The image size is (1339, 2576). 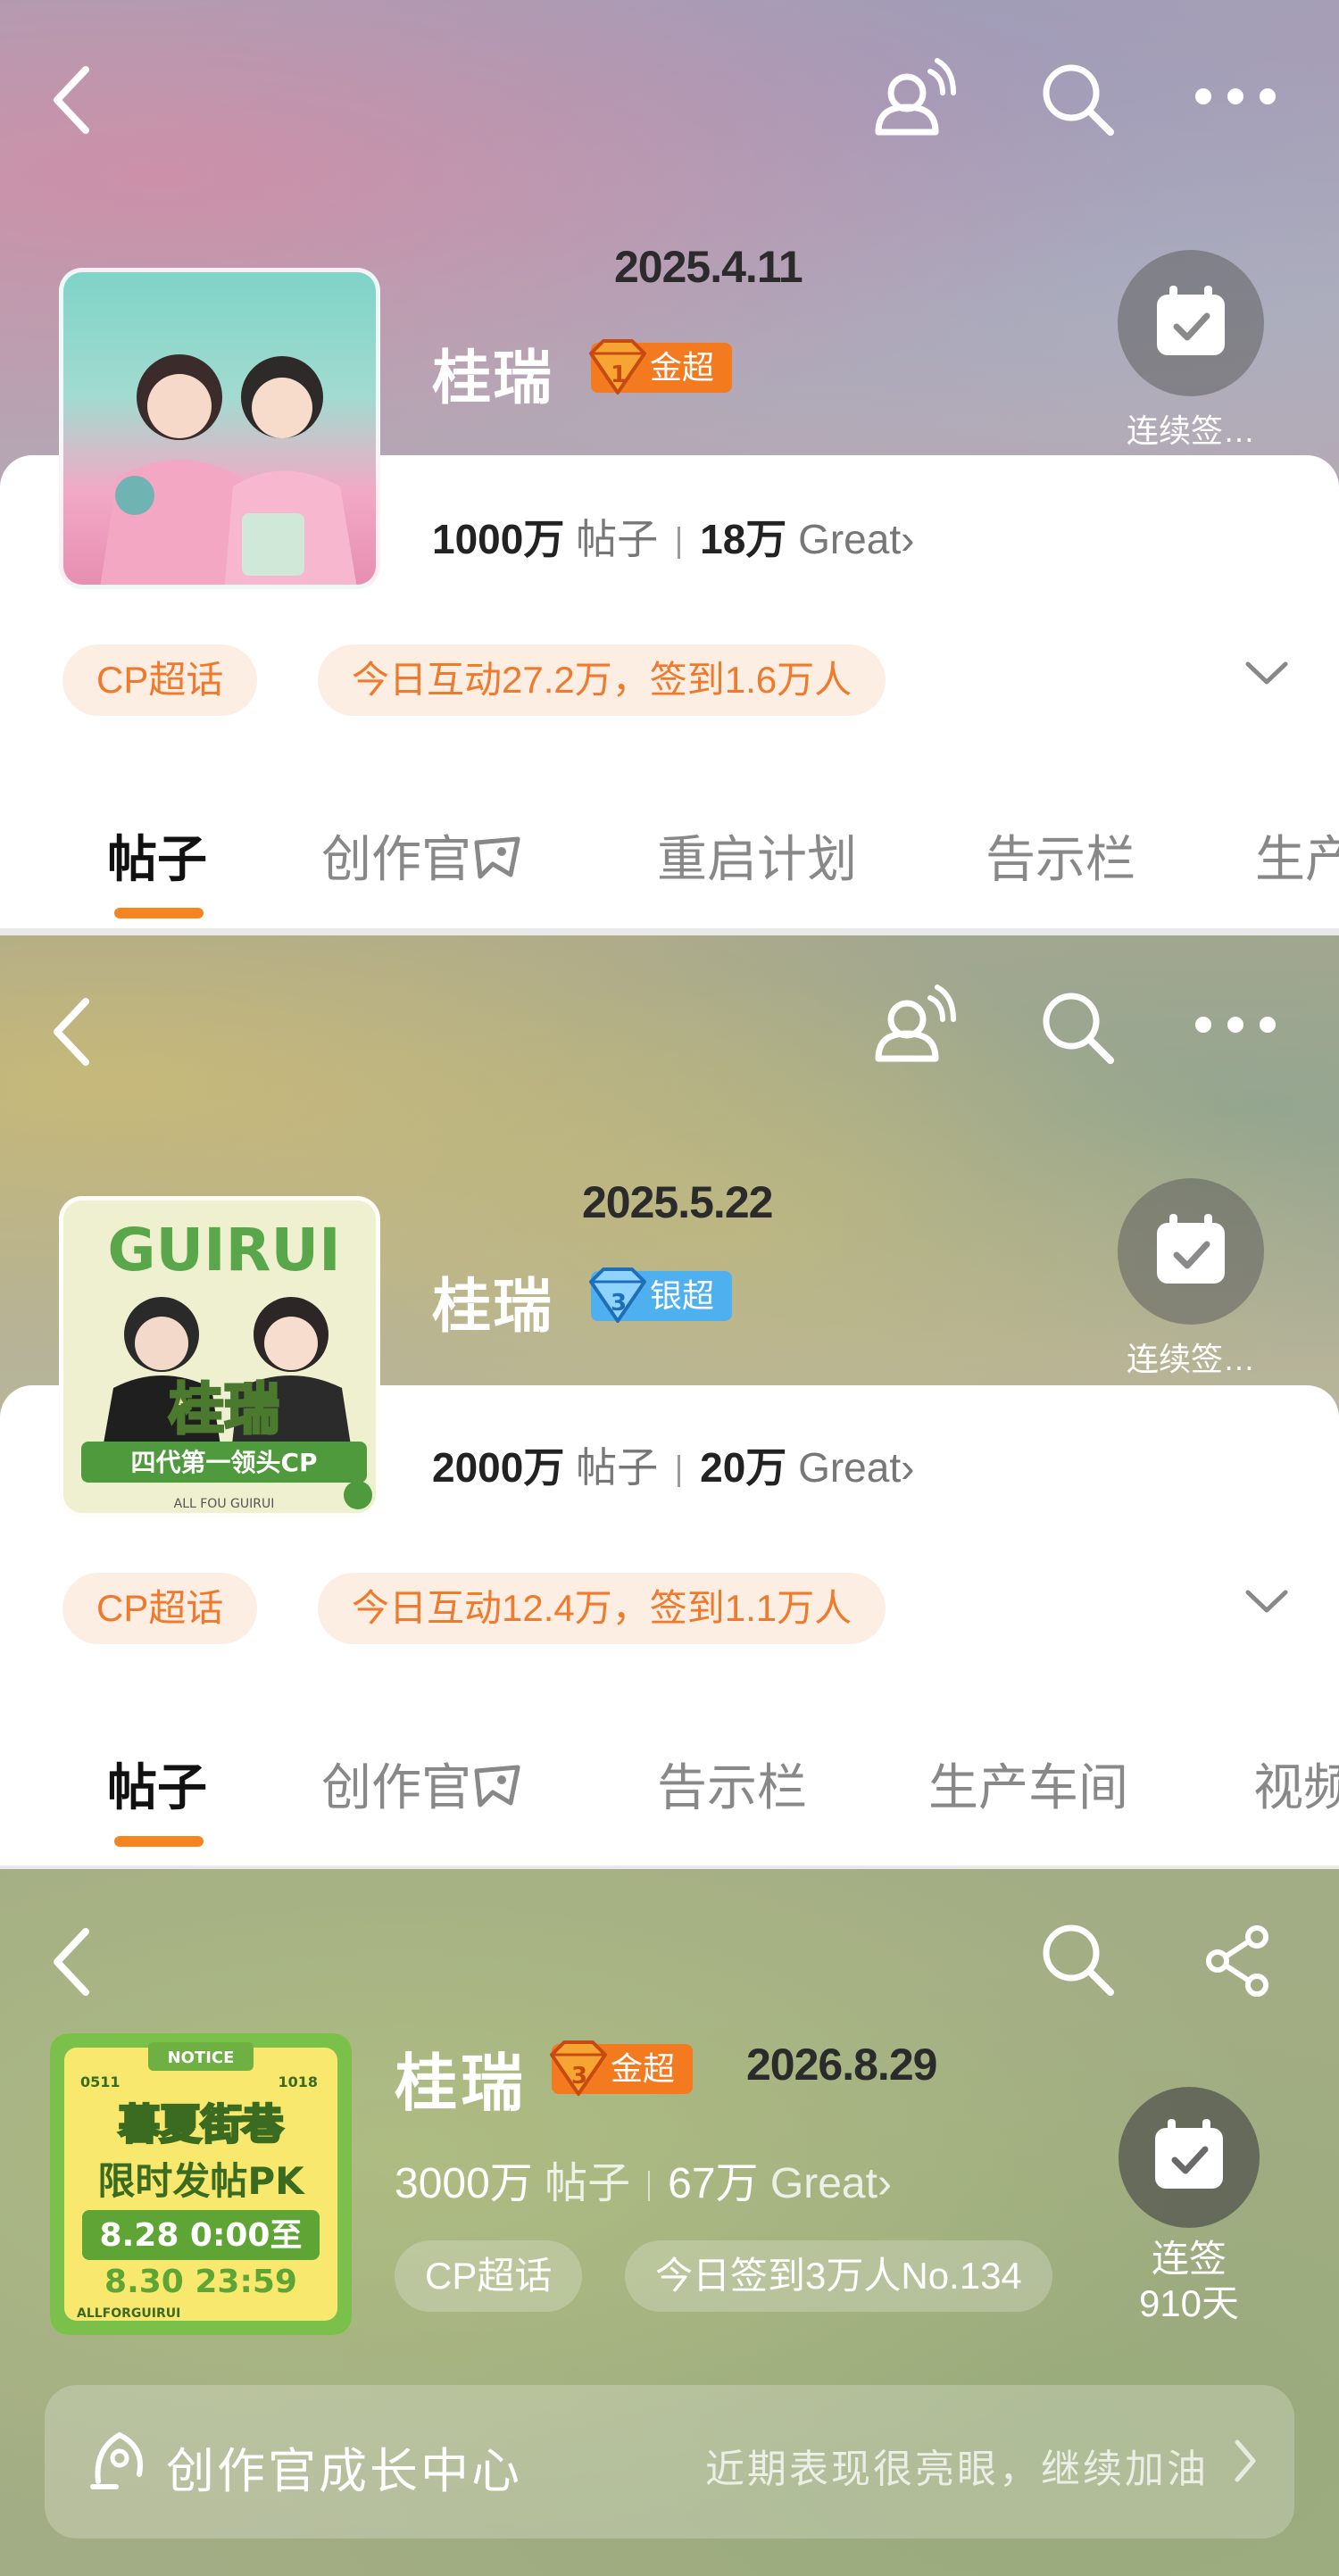 I want to click on stats-row: 1000万 帖子 18万 Great›, so click(x=673, y=536).